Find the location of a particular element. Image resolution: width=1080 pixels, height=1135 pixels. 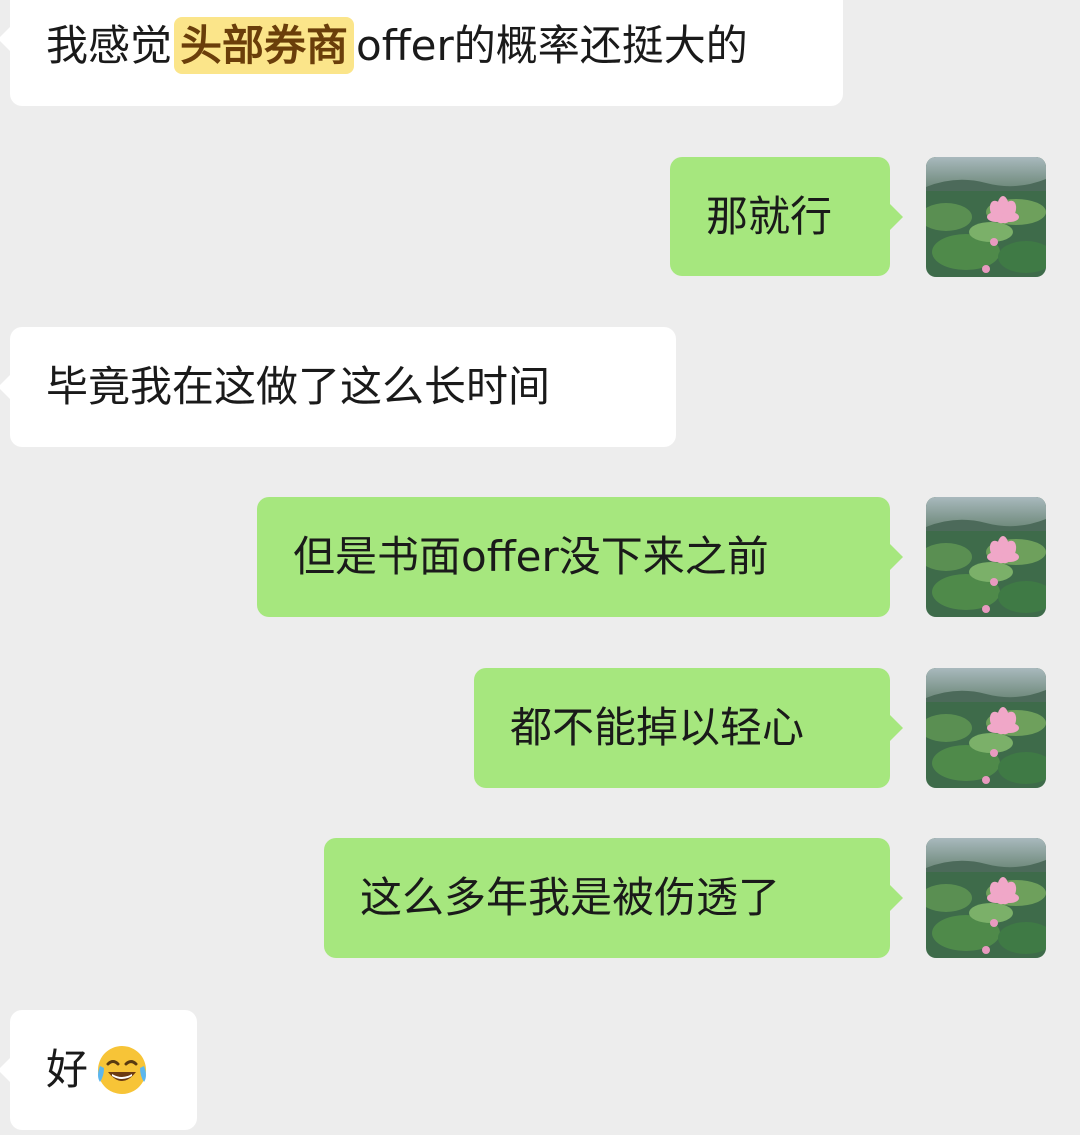

message-bubble-outgoing: 都不能掉以轻心 is located at coordinates (688, 728).